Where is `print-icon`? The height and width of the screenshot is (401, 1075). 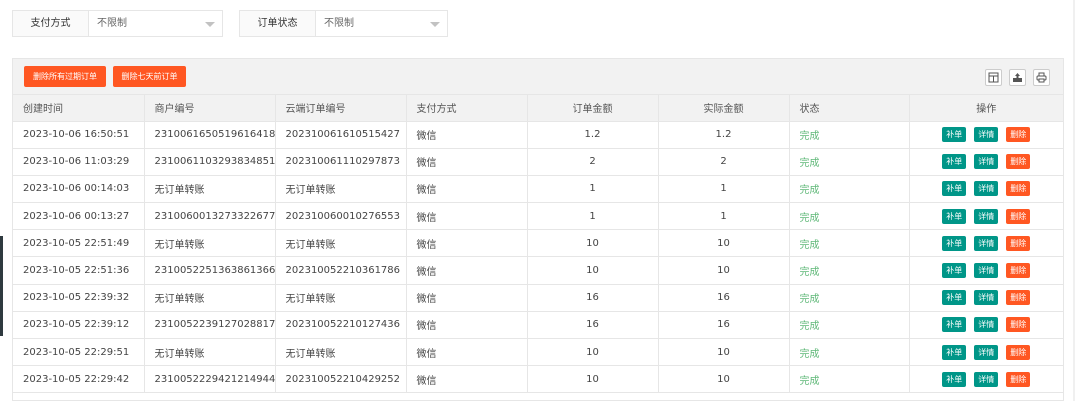 print-icon is located at coordinates (1041, 77).